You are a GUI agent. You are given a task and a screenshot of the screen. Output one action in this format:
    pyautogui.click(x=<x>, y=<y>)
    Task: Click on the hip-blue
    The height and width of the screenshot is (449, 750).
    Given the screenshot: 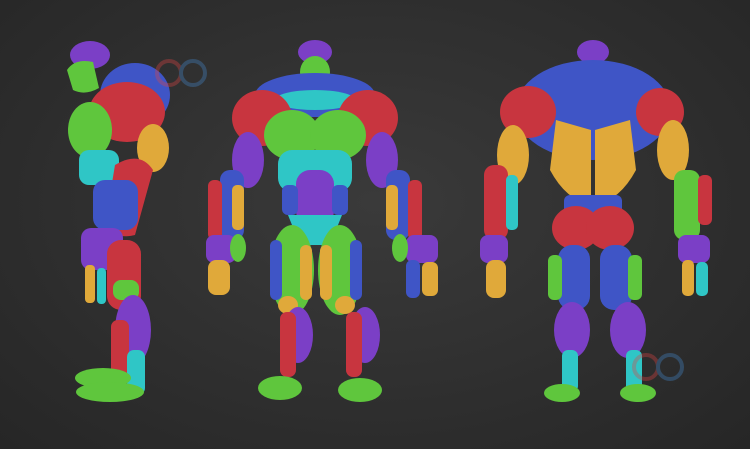 What is the action you would take?
    pyautogui.click(x=115, y=205)
    